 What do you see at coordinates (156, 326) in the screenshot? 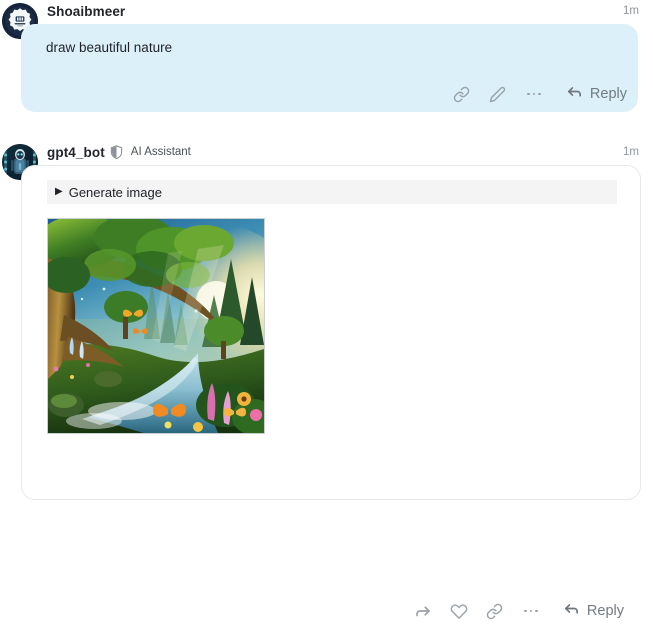
I see `generated-image-thumbnail` at bounding box center [156, 326].